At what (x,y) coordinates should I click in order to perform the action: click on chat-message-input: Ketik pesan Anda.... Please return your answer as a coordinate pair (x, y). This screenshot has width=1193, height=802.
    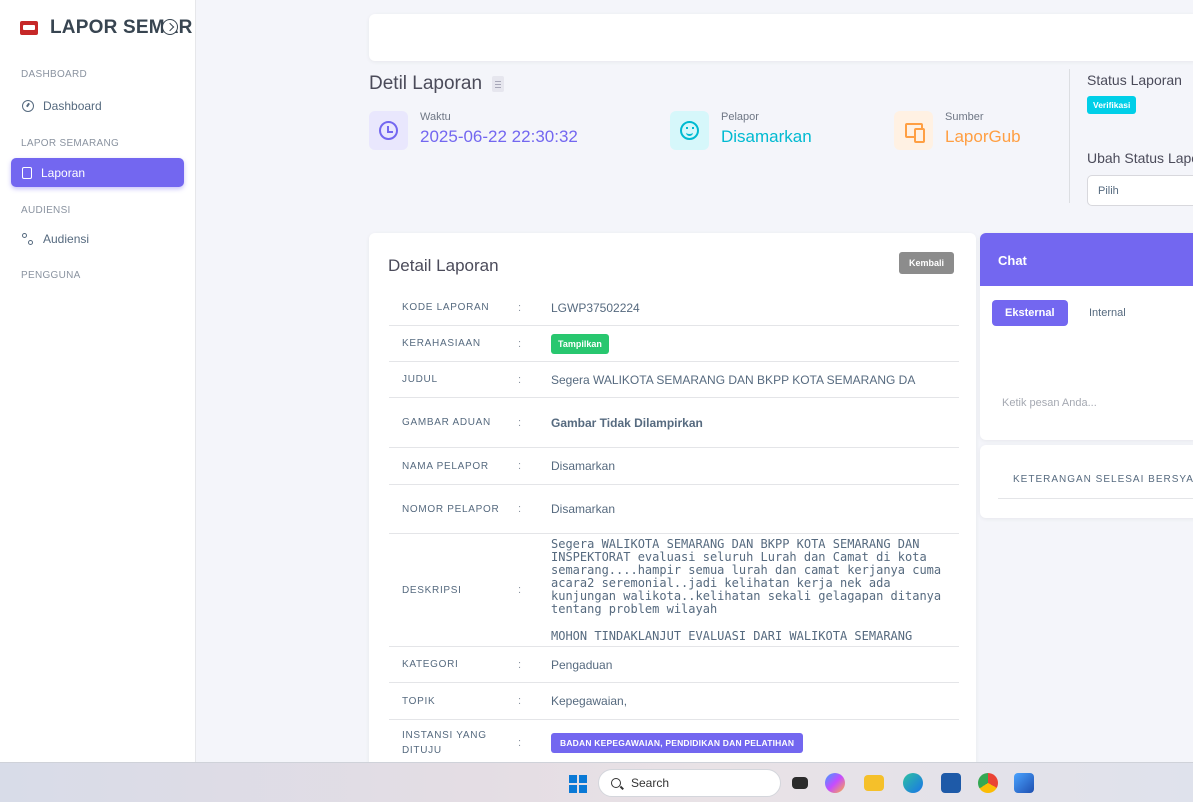
    Looking at the image, I should click on (1049, 403).